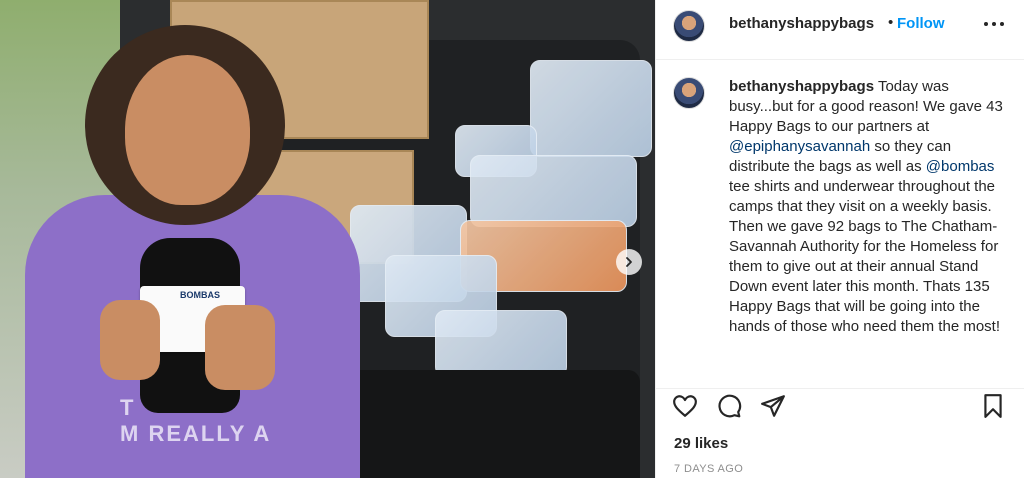  What do you see at coordinates (130, 340) in the screenshot?
I see `left-hand` at bounding box center [130, 340].